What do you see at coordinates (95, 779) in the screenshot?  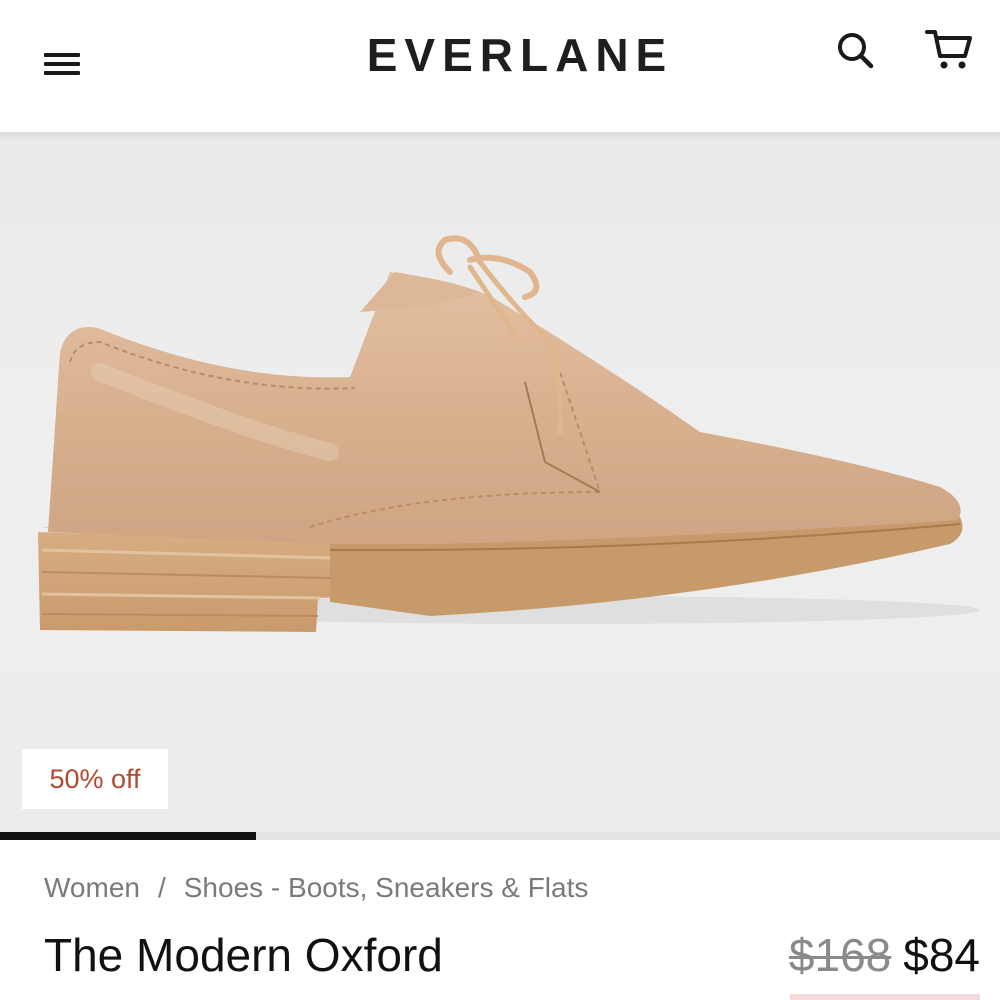 I see `discount-badge: 50% off` at bounding box center [95, 779].